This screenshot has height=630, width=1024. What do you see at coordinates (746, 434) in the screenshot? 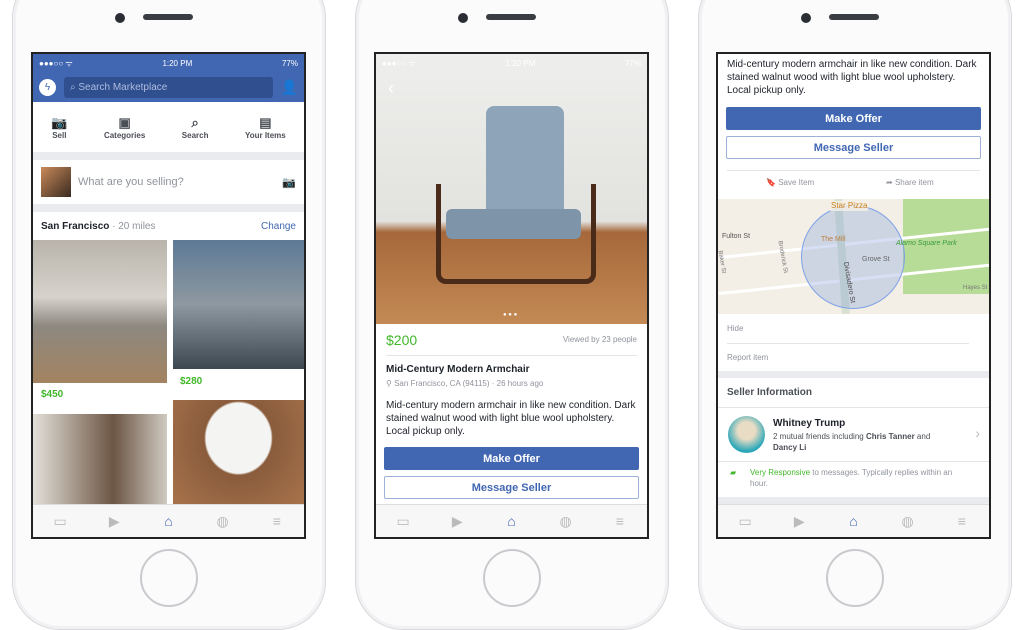
I see `seller-avatar` at bounding box center [746, 434].